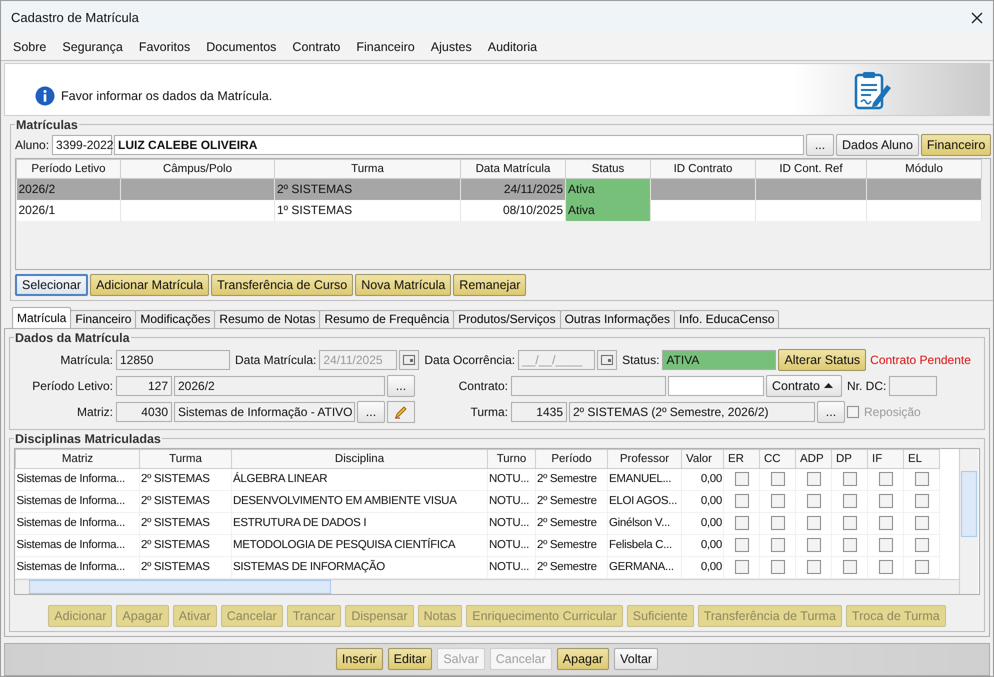 Image resolution: width=994 pixels, height=677 pixels. What do you see at coordinates (814, 458) in the screenshot?
I see `column-header: ADP` at bounding box center [814, 458].